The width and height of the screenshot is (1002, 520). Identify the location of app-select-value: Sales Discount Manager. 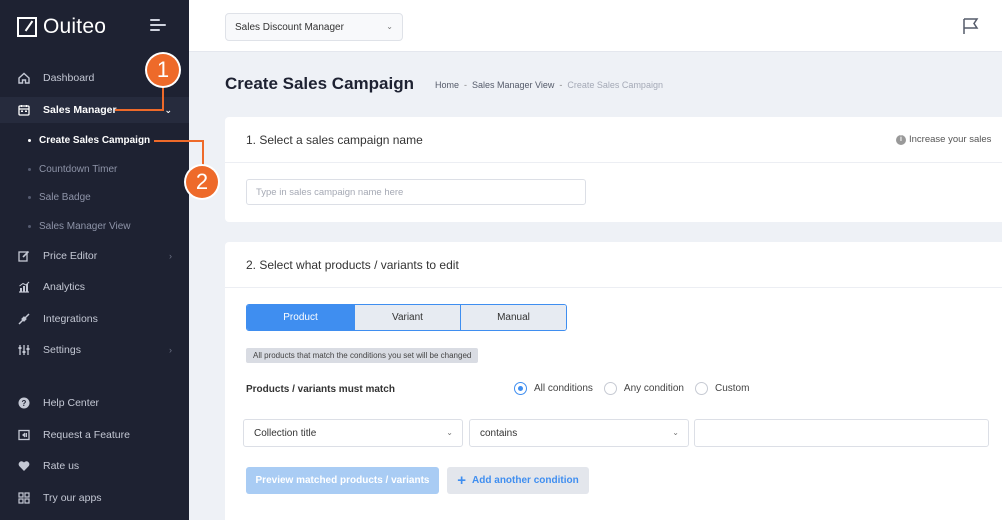
(289, 27).